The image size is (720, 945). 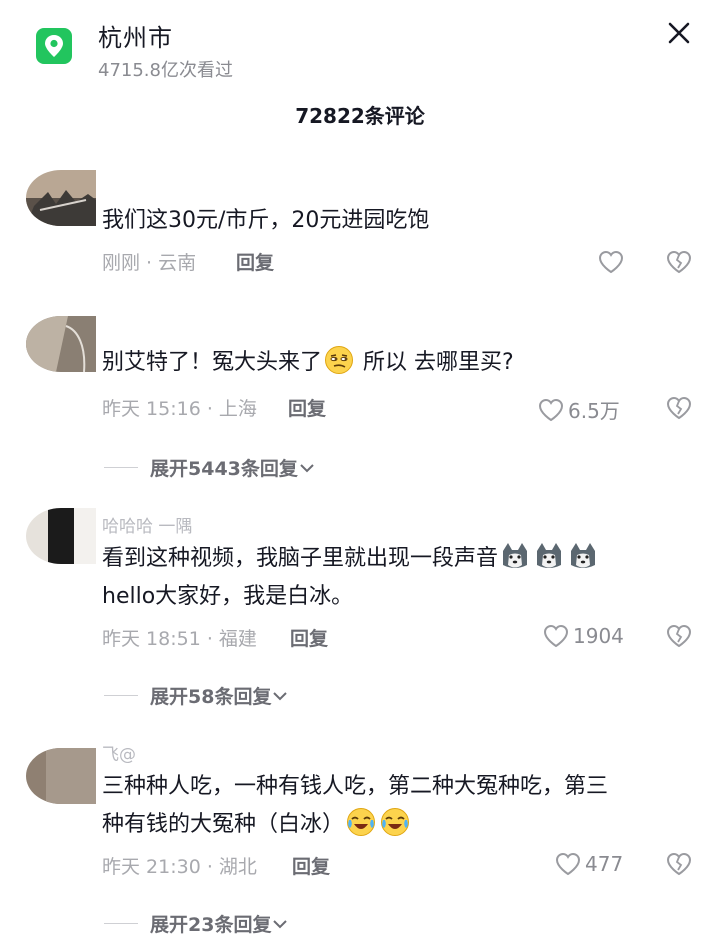 What do you see at coordinates (149, 263) in the screenshot?
I see `comment-time-location: 刚刚 · 云南` at bounding box center [149, 263].